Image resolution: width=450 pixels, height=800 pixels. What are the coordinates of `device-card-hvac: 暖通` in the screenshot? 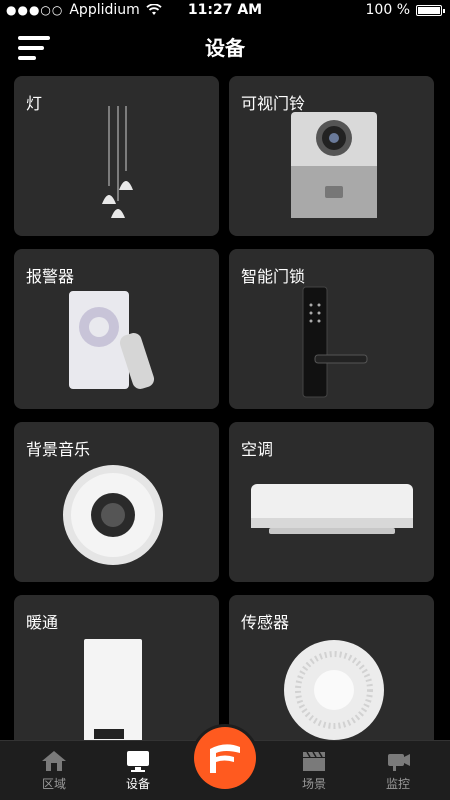 It's located at (116, 668).